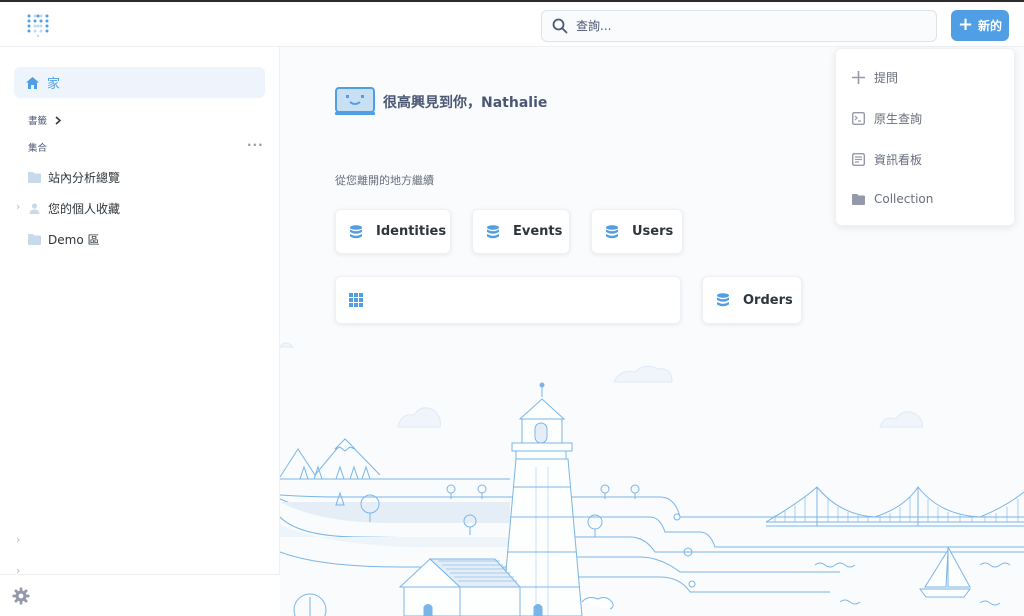 The height and width of the screenshot is (616, 1024). Describe the element at coordinates (858, 118) in the screenshot. I see `sql-icon` at that location.